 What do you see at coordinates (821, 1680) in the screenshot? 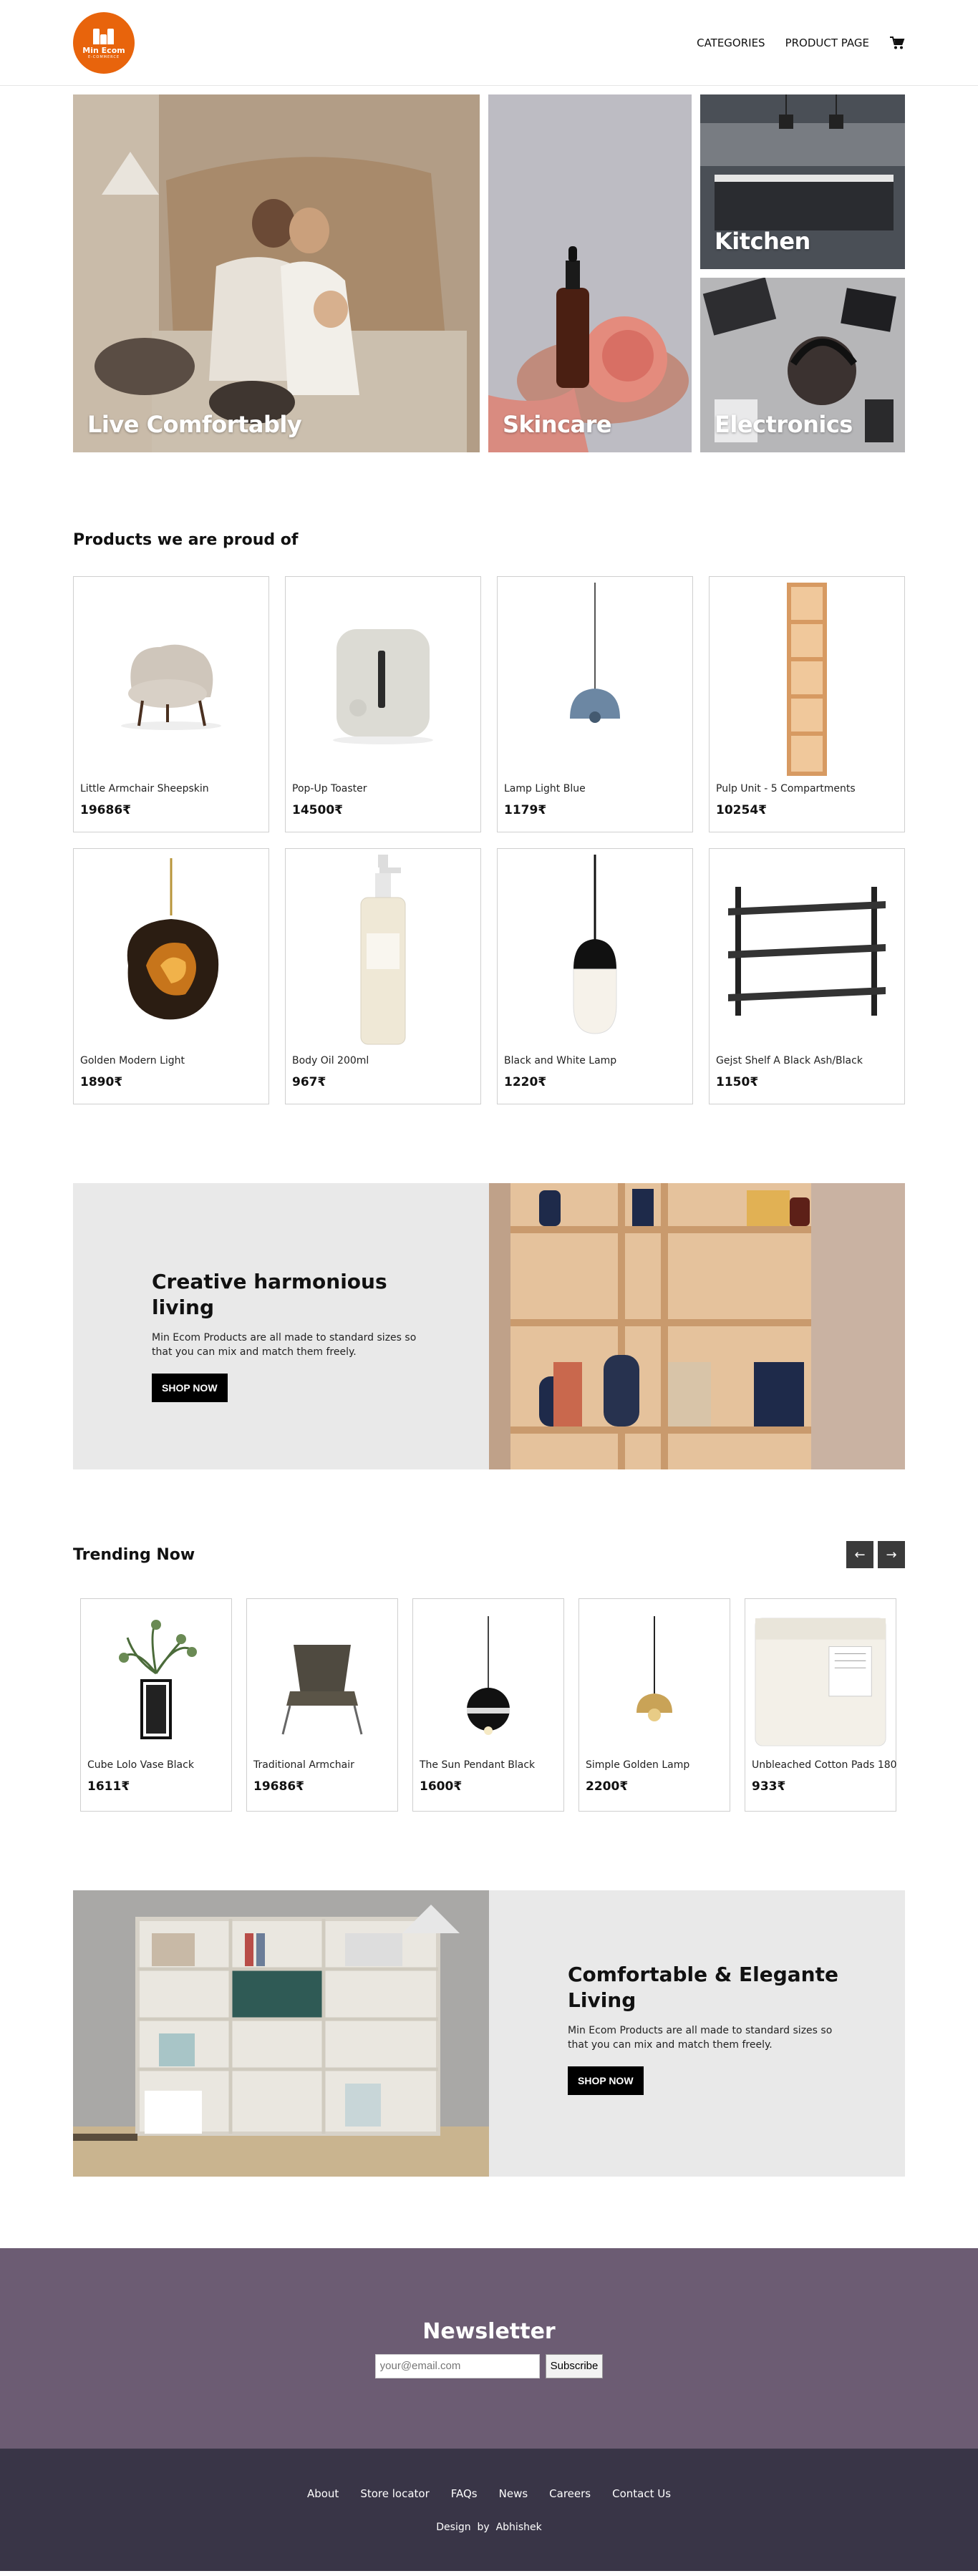
I see `cotton-pads-icon` at bounding box center [821, 1680].